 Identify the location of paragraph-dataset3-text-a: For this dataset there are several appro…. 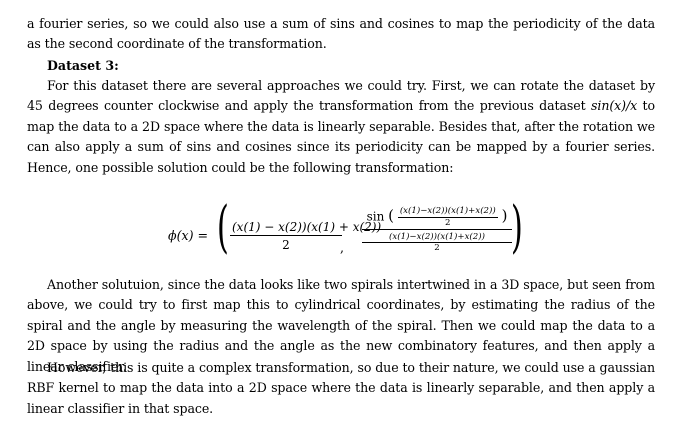
(341, 96).